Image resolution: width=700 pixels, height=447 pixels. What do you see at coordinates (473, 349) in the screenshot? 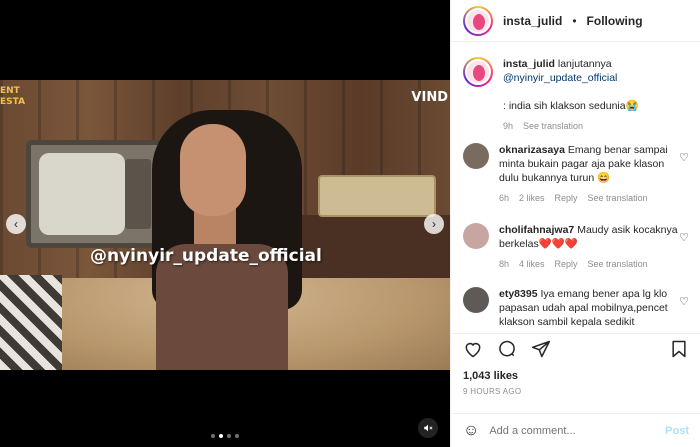
I see `heart-icon` at bounding box center [473, 349].